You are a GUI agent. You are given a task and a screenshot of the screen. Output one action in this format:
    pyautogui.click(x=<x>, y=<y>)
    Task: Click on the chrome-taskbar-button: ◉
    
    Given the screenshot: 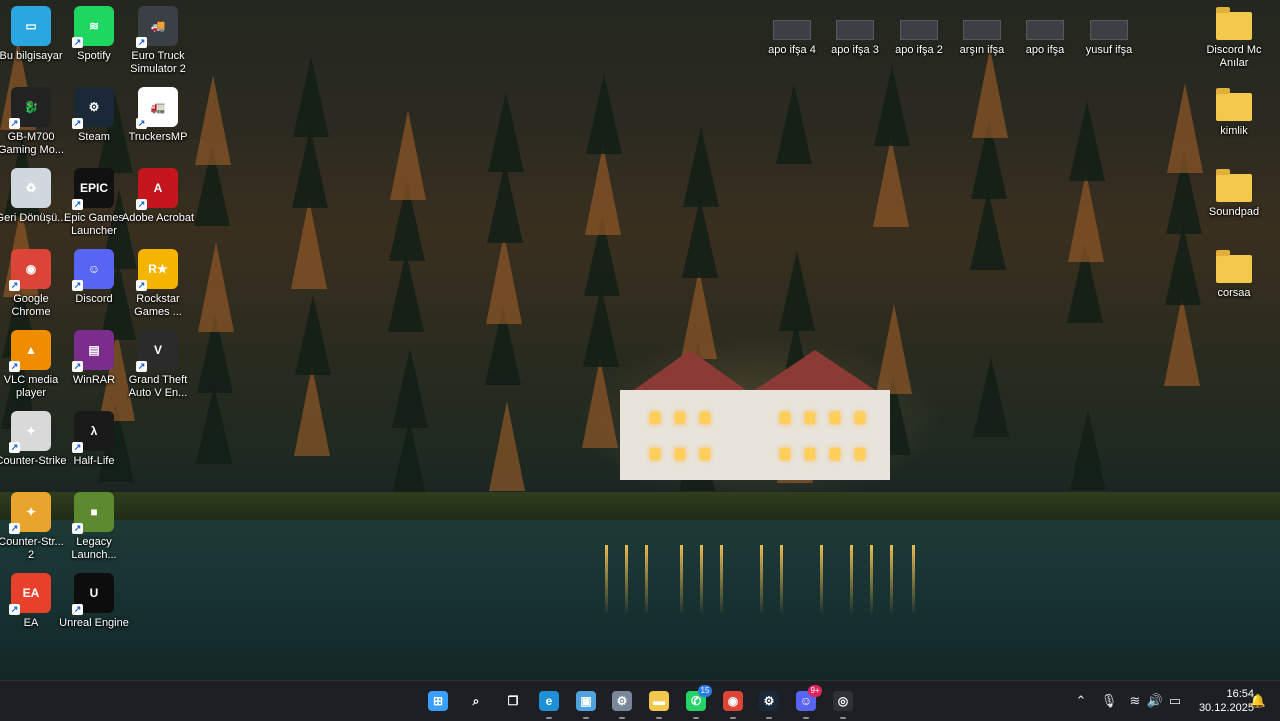 What is the action you would take?
    pyautogui.click(x=733, y=703)
    